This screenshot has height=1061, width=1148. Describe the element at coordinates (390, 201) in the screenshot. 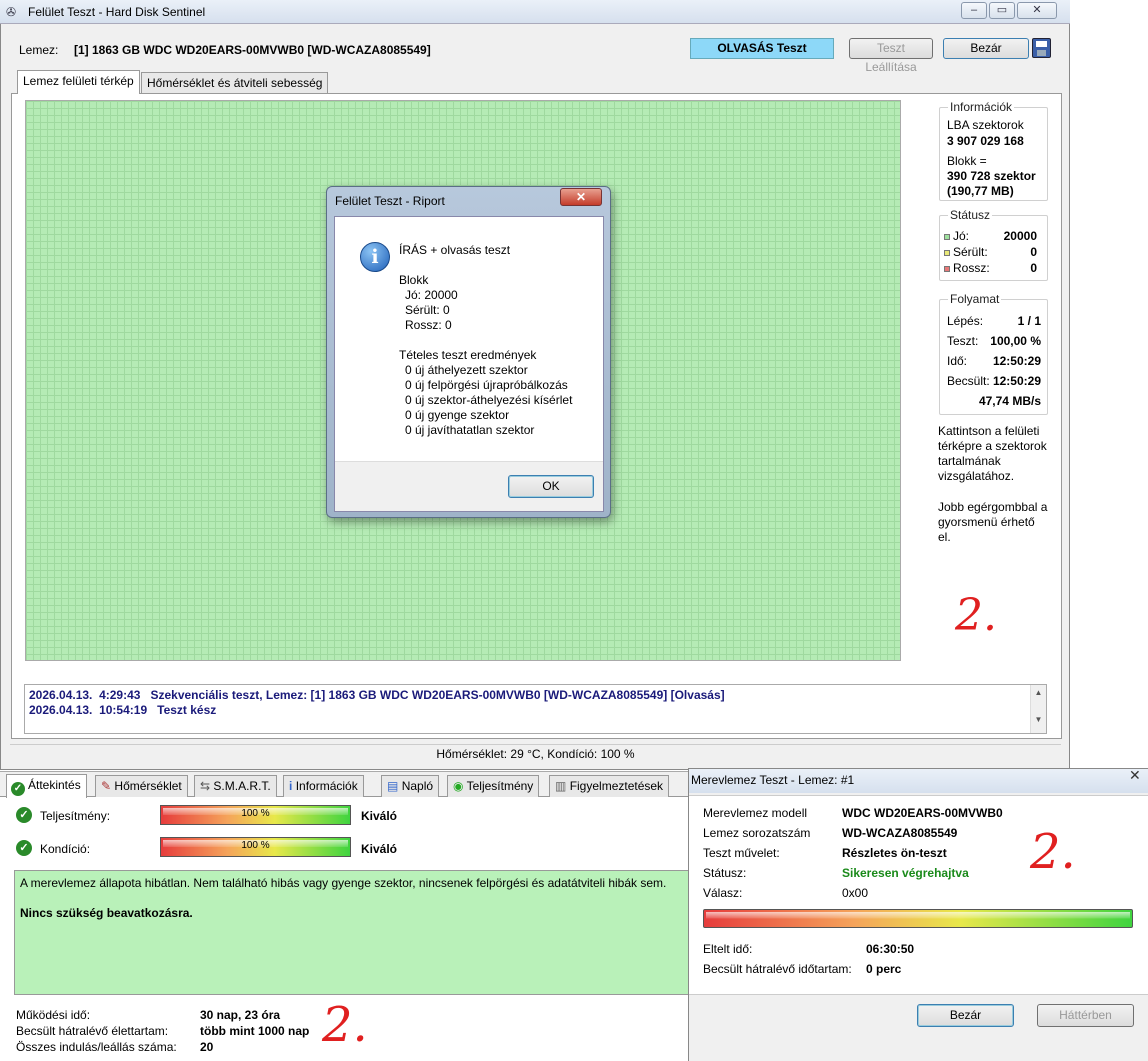

I see `report-dialog-title: Felület Teszt - Riport` at that location.